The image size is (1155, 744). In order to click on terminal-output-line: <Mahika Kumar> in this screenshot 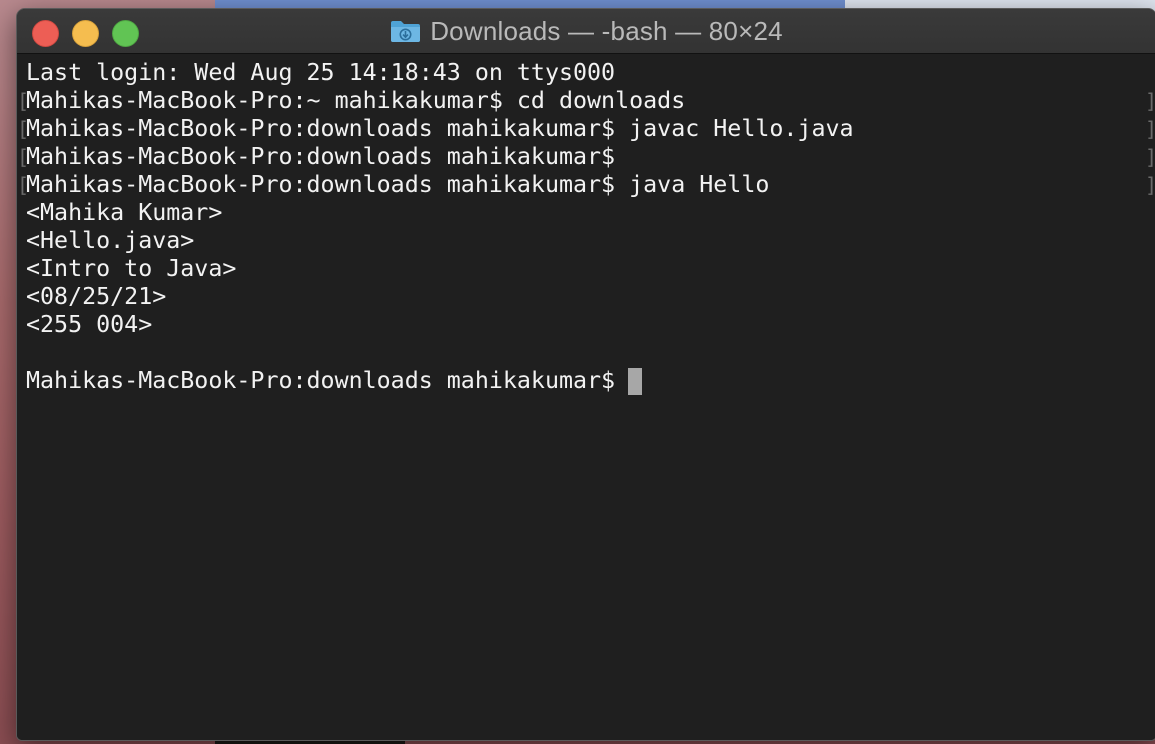, I will do `click(124, 212)`.